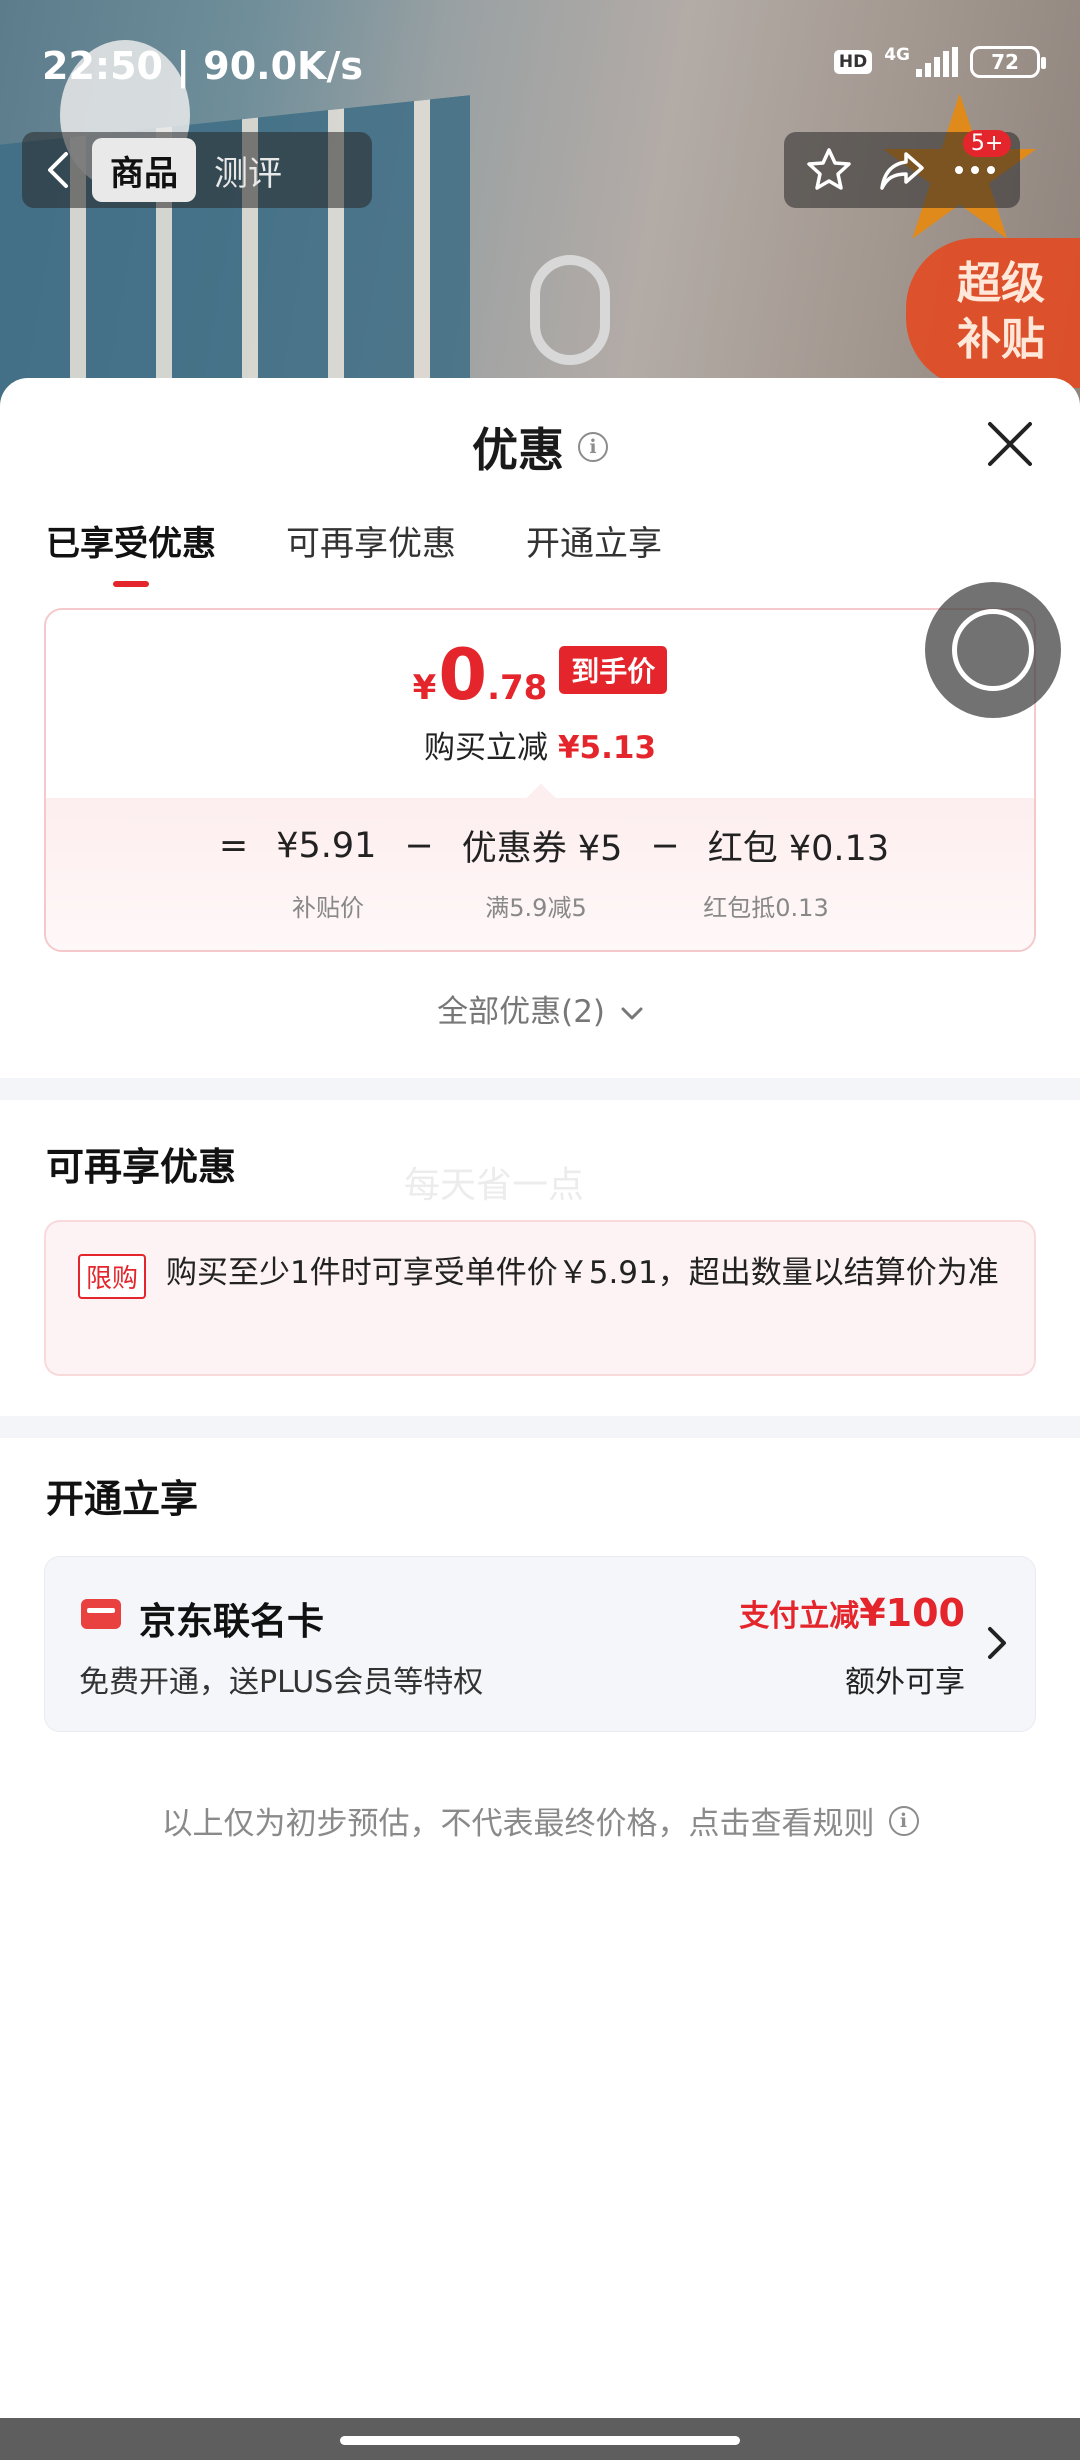 The height and width of the screenshot is (2460, 1080). I want to click on status-bar: 22:50 | 90.0K/s HD 4G 72, so click(540, 67).